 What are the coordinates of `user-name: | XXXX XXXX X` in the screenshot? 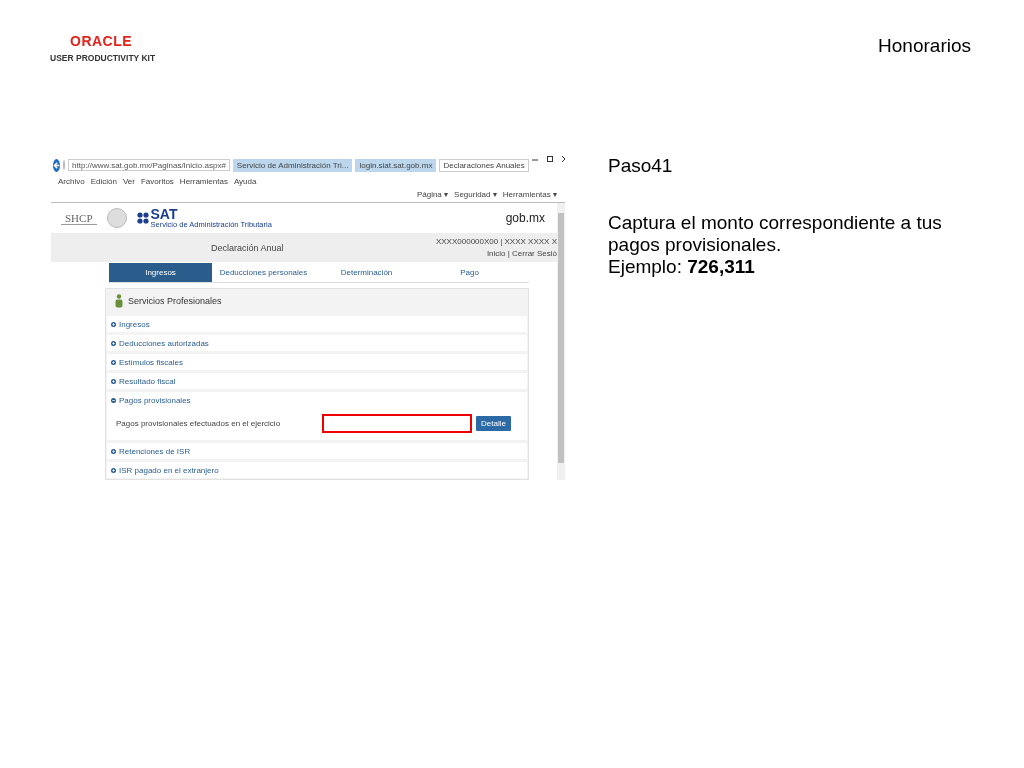 It's located at (528, 241).